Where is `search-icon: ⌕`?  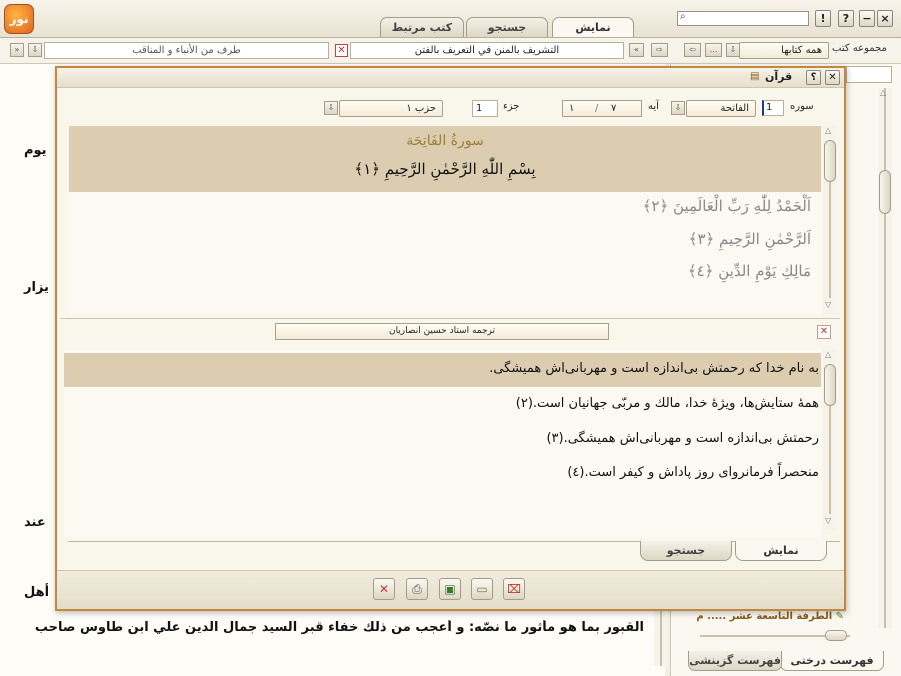
search-icon: ⌕ is located at coordinates (683, 16).